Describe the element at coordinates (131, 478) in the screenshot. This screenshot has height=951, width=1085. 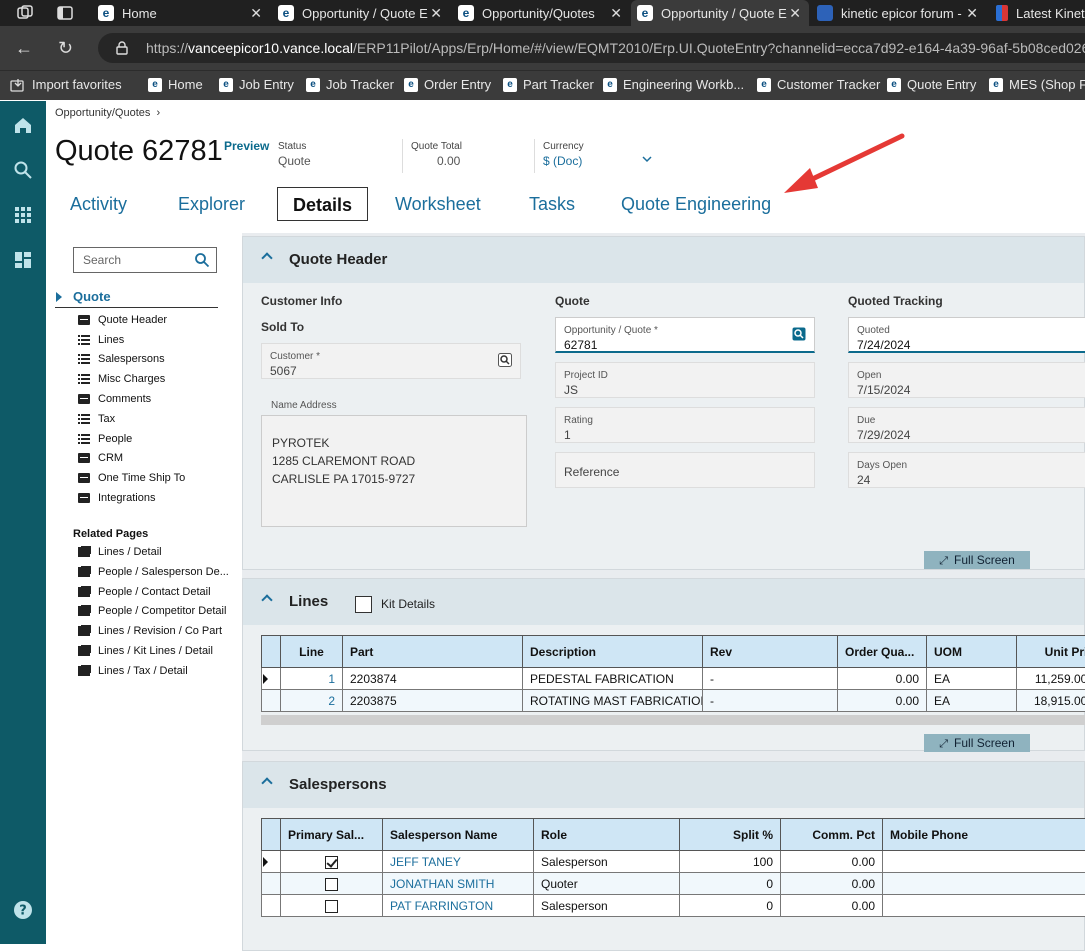
I see `panel-item-one-time-ship-to: One Time Ship To` at that location.